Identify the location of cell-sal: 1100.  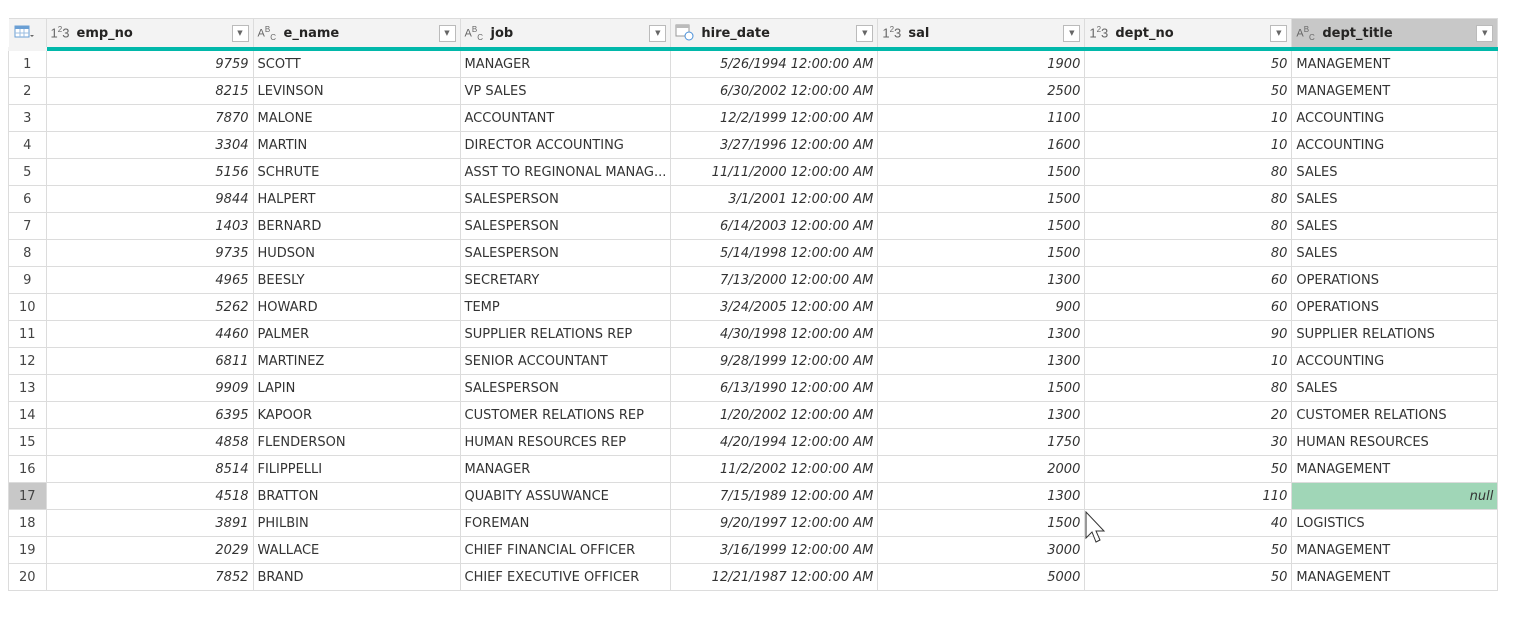
(981, 118).